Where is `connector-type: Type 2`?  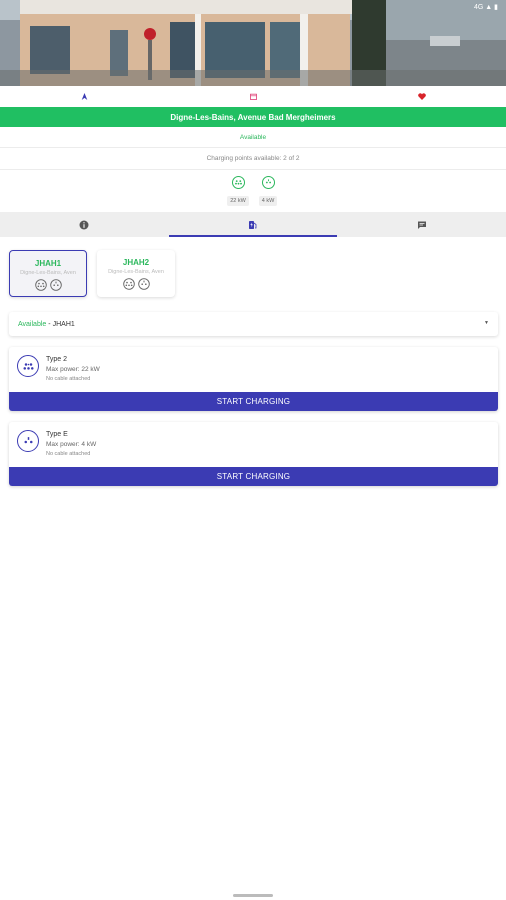
connector-type: Type 2 is located at coordinates (57, 359).